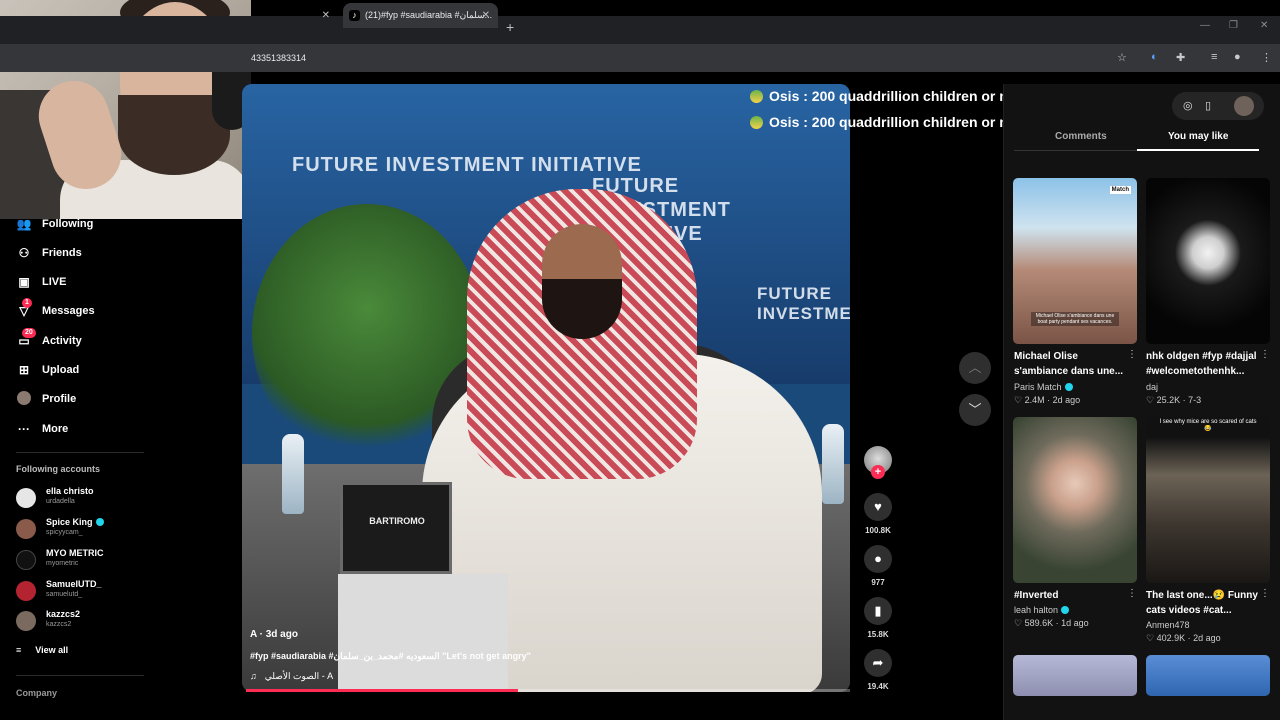  I want to click on browser-tab-active: ♪ (21)#fyp #saudiarabia #سلمان... ✕, so click(420, 15).